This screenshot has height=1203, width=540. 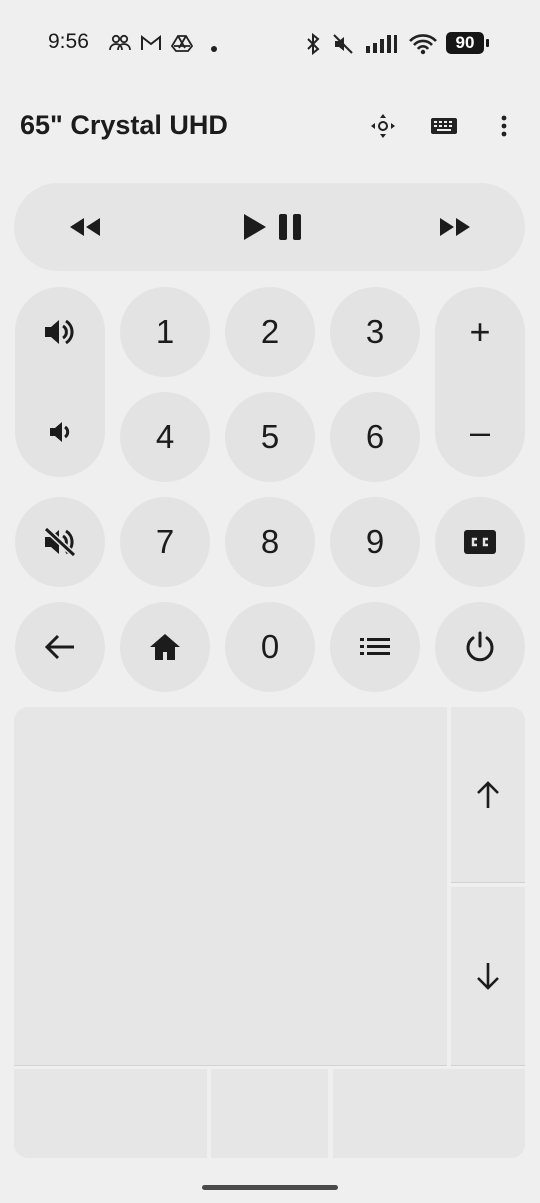 What do you see at coordinates (487, 43) in the screenshot?
I see `battery-tip` at bounding box center [487, 43].